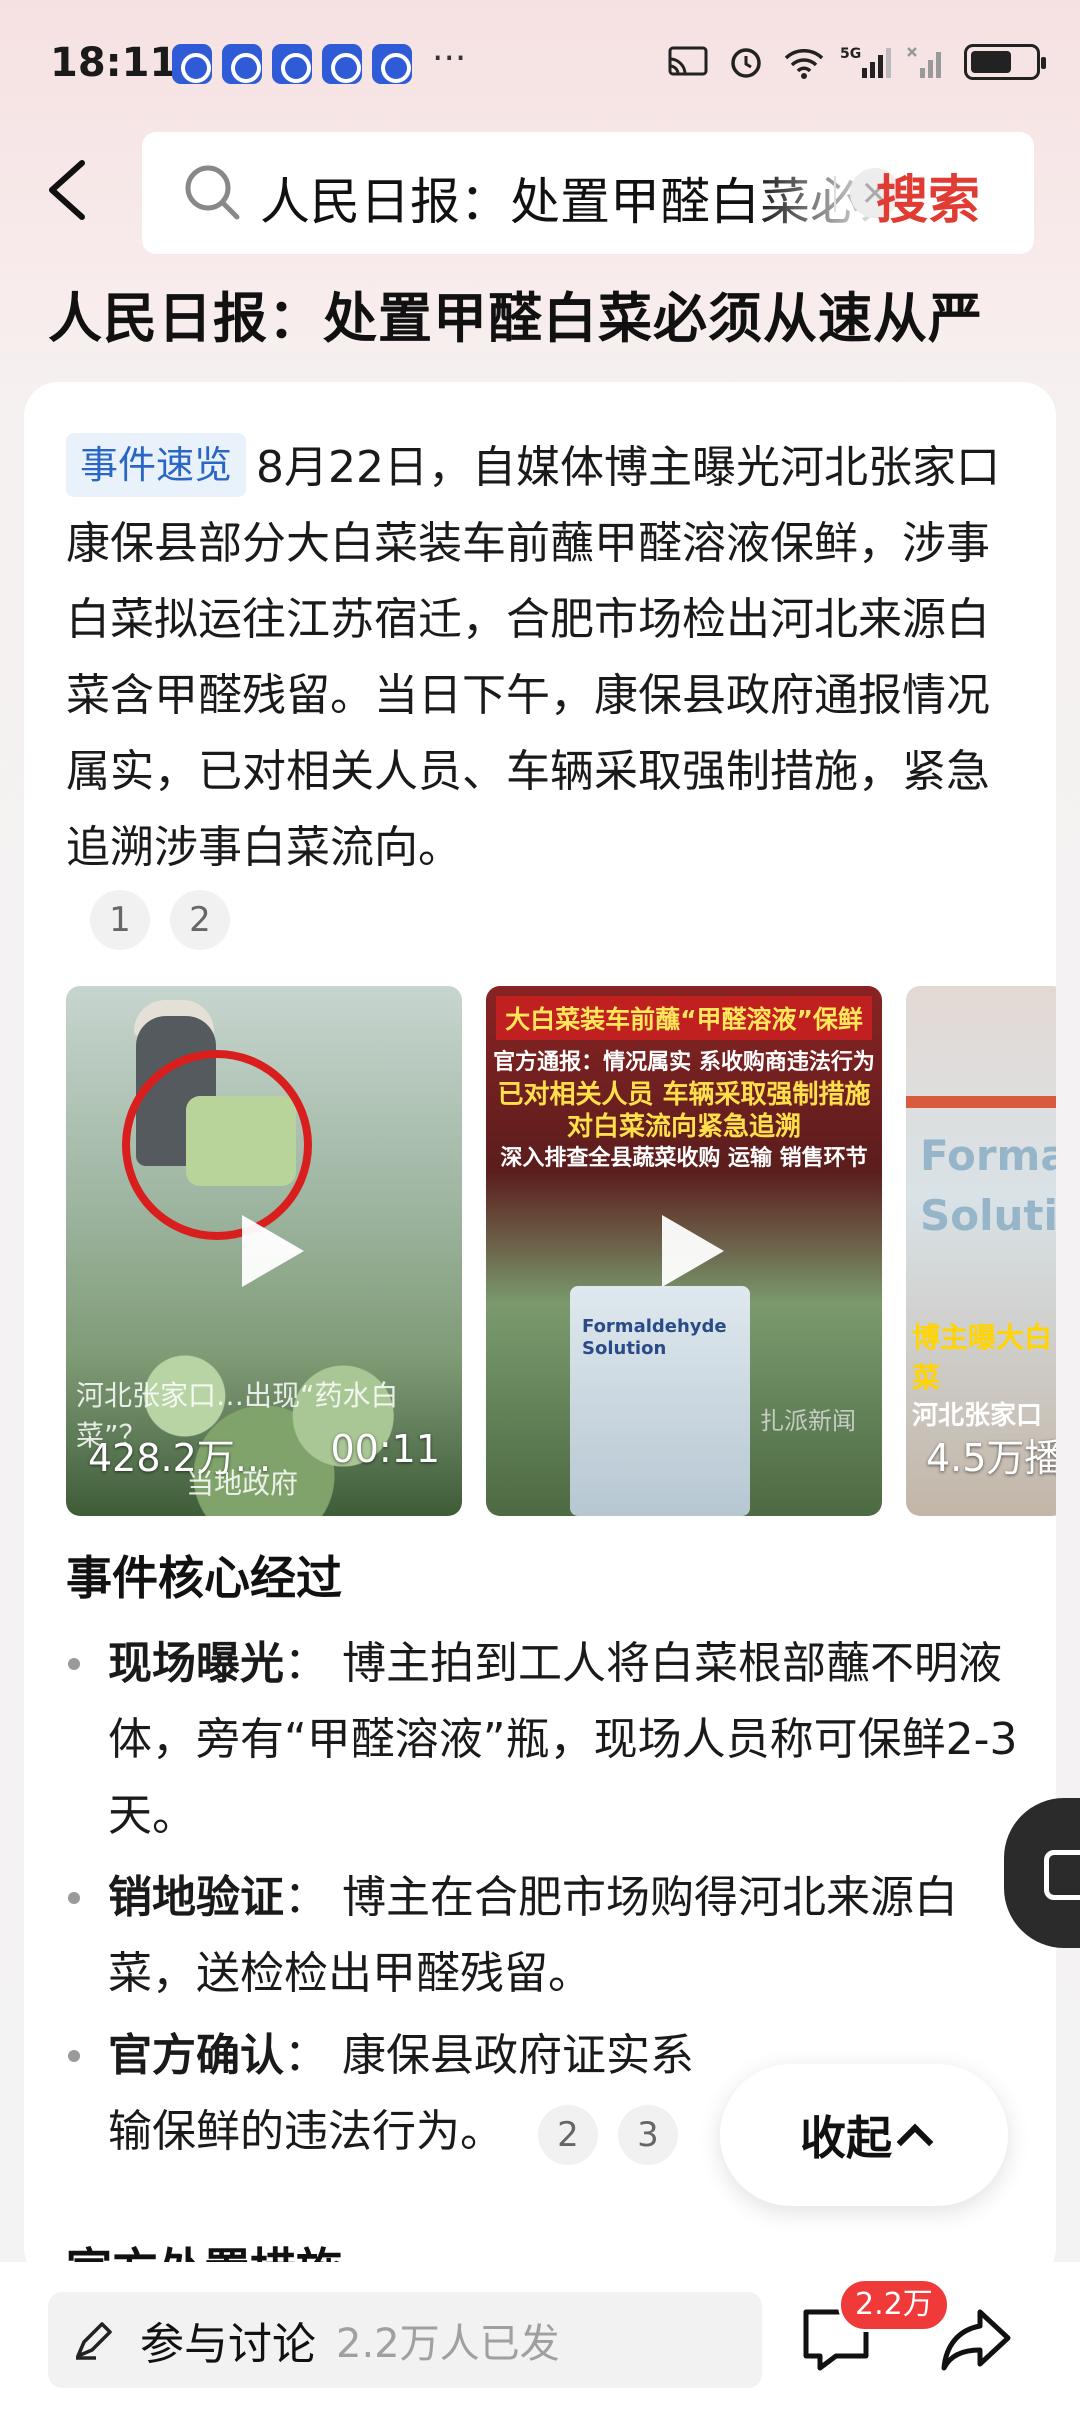 The height and width of the screenshot is (2412, 1080). I want to click on highlight-circle, so click(217, 1145).